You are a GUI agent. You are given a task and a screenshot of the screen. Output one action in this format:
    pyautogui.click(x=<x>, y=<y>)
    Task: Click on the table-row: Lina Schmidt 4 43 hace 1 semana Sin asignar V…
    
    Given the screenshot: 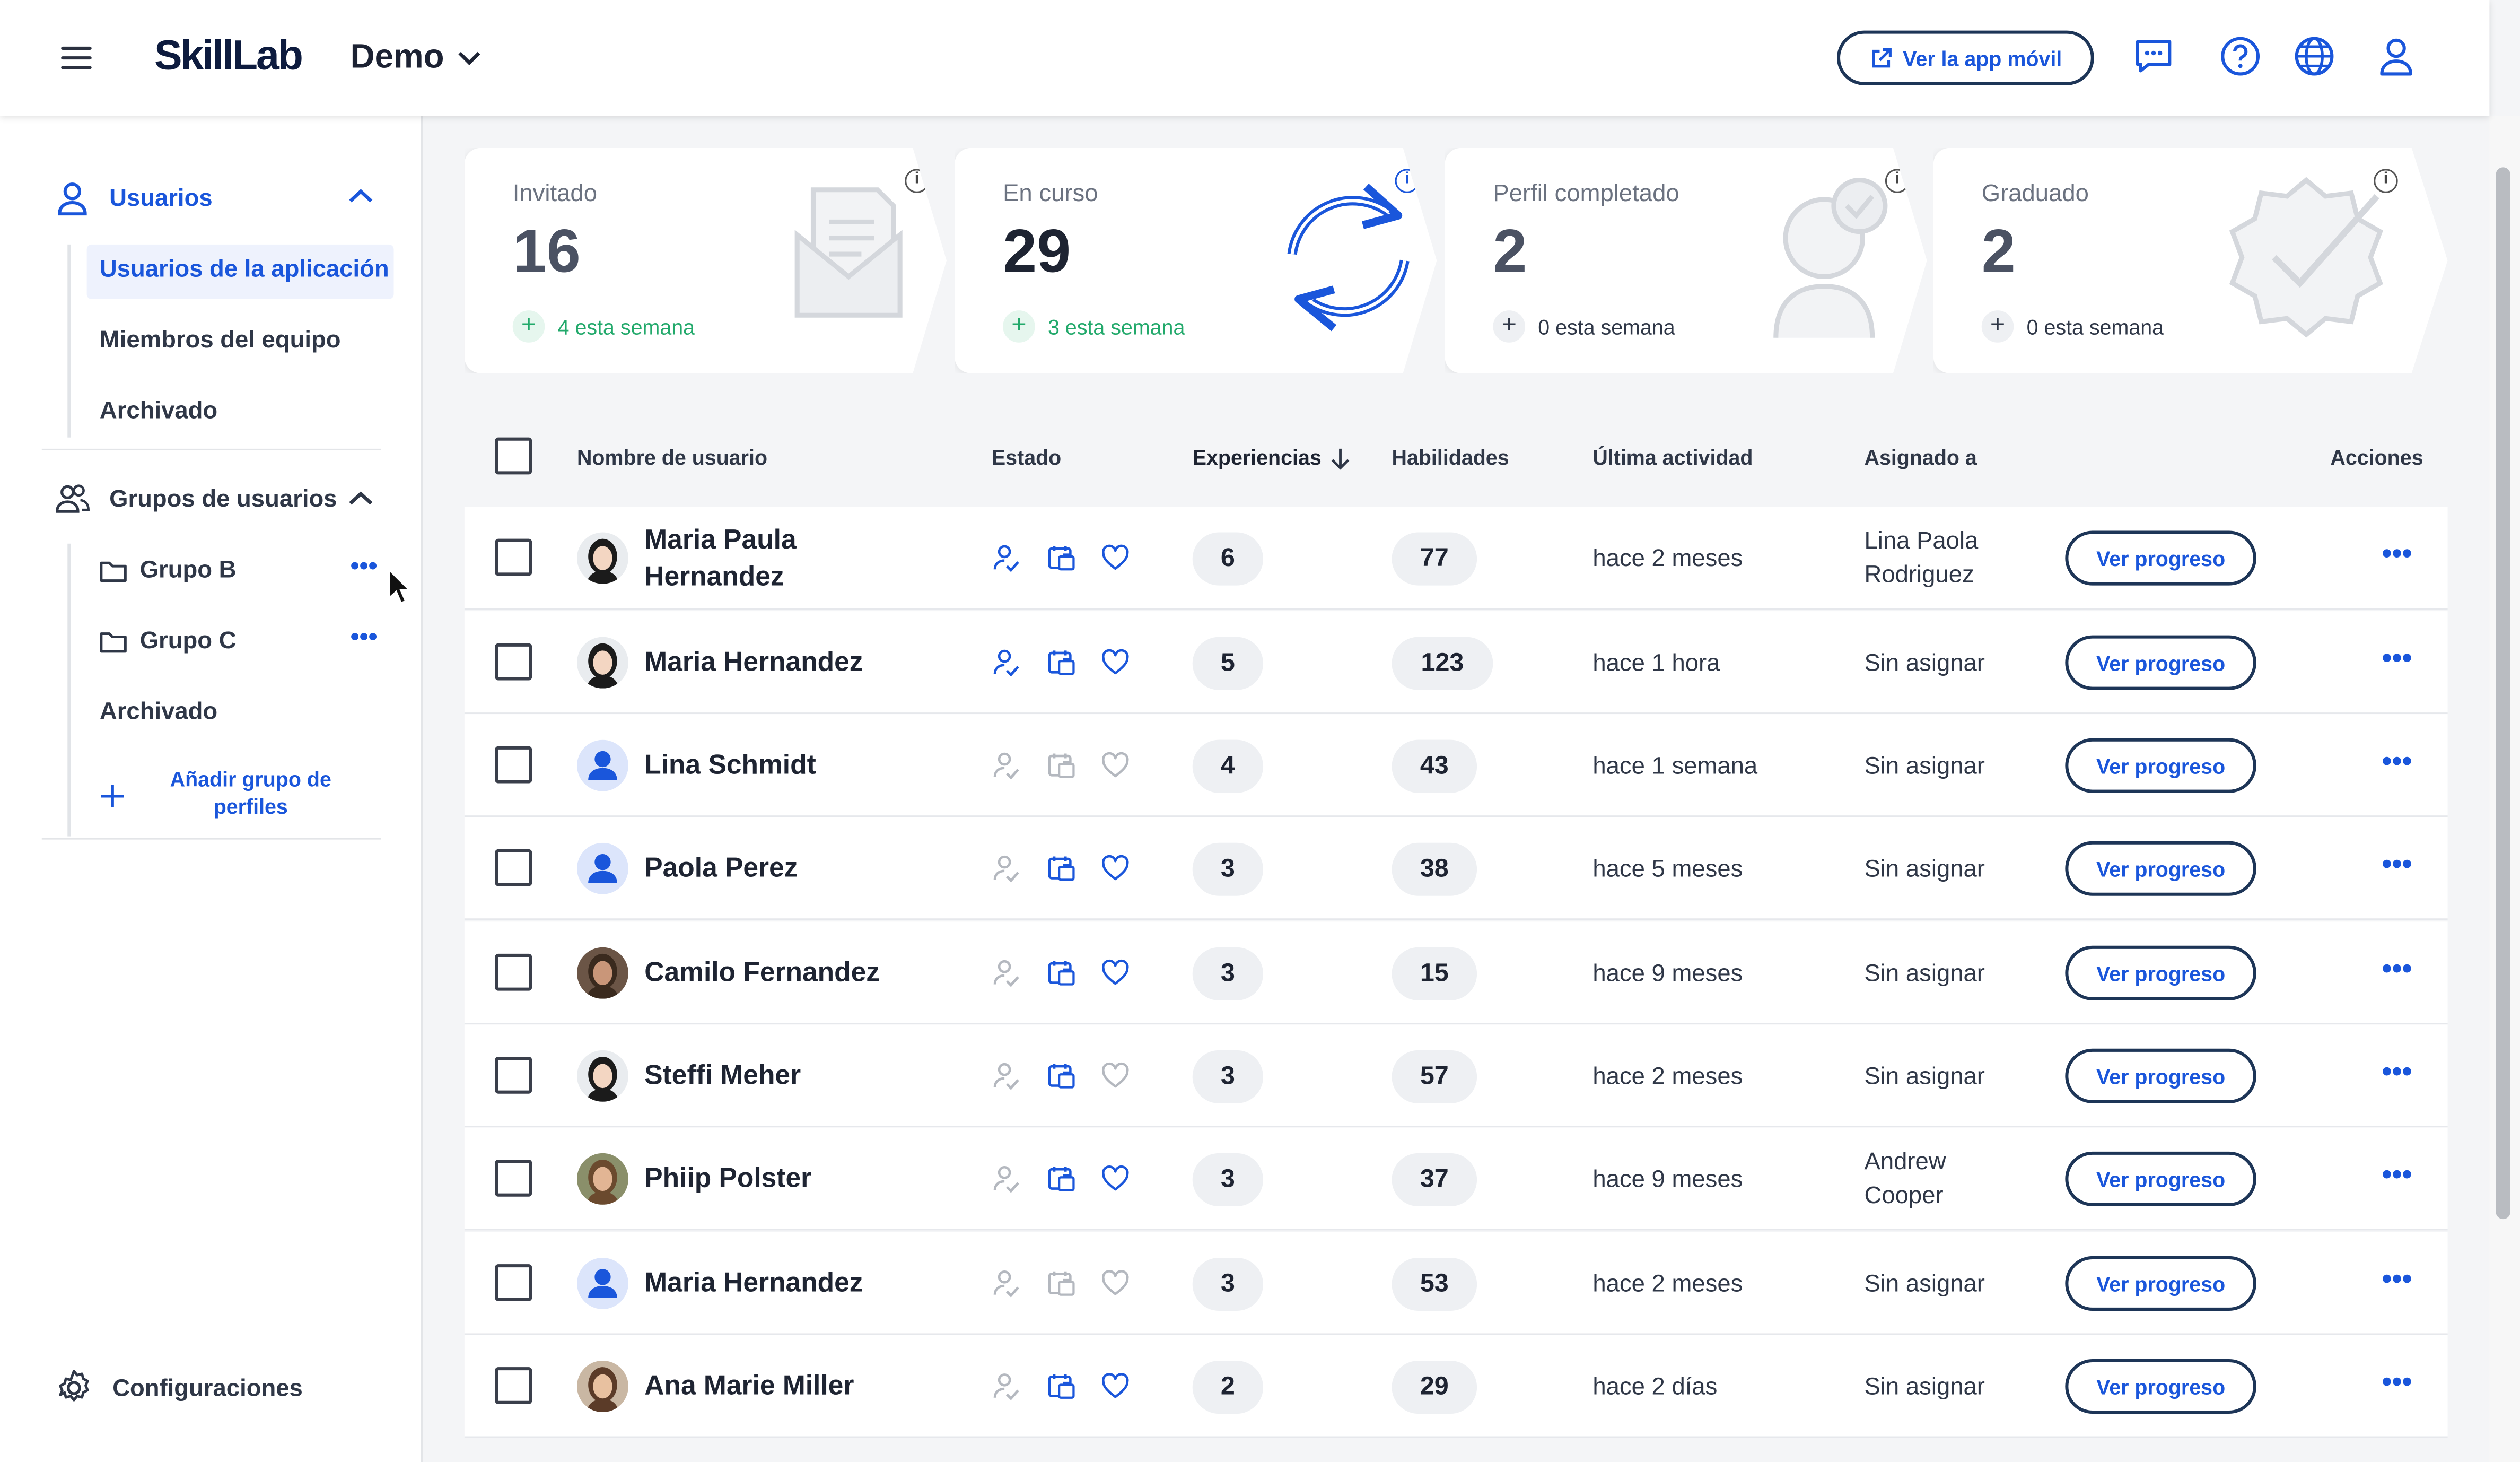 What is the action you would take?
    pyautogui.click(x=1456, y=765)
    